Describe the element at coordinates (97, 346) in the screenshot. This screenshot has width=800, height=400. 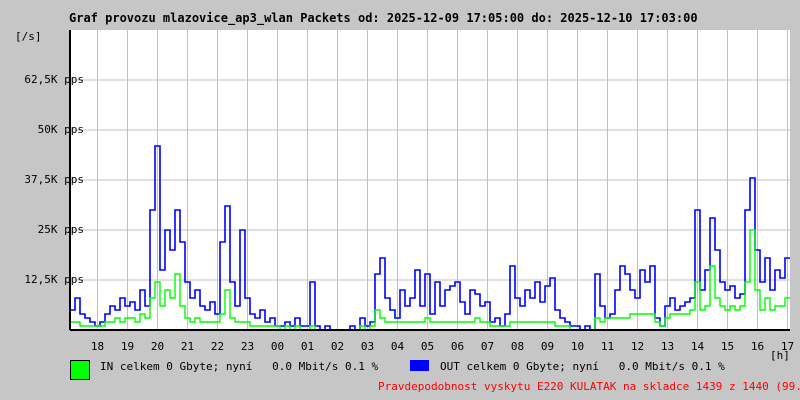
I see `x-tick-label: 18` at that location.